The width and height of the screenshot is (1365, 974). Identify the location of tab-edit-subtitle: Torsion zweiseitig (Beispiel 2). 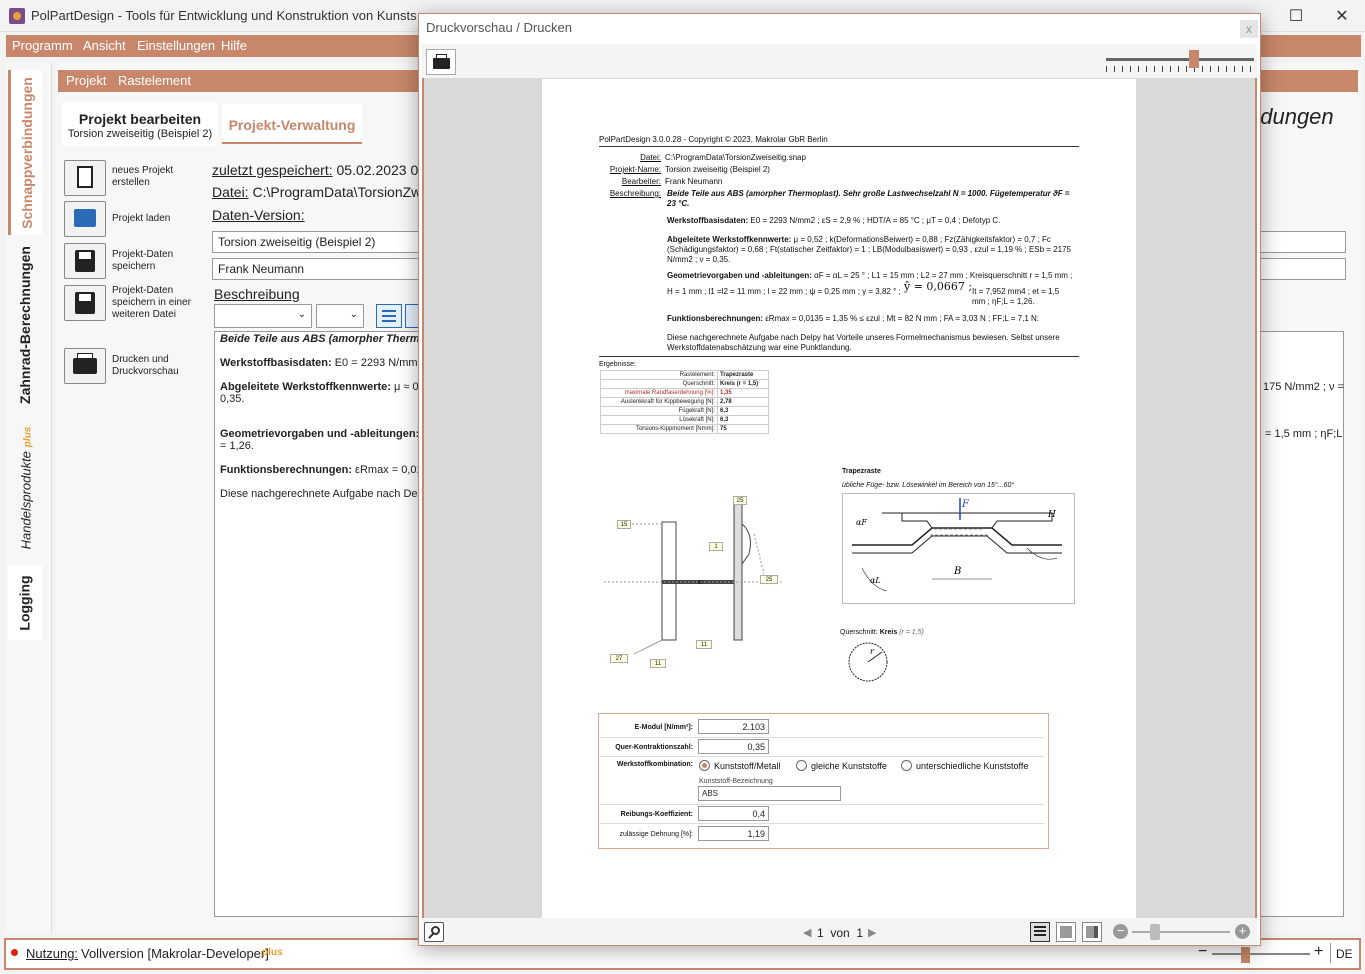
(140, 134).